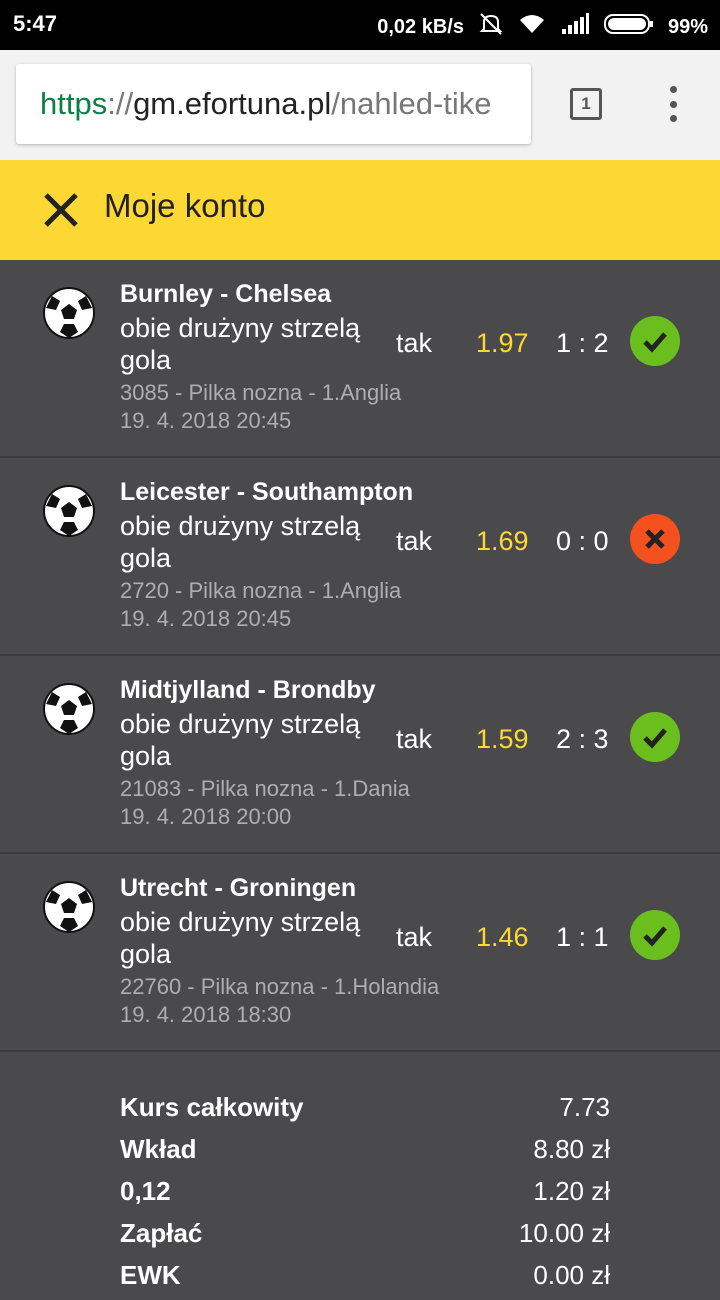 Image resolution: width=720 pixels, height=1300 pixels. Describe the element at coordinates (502, 343) in the screenshot. I see `odds-value: 1.97` at that location.